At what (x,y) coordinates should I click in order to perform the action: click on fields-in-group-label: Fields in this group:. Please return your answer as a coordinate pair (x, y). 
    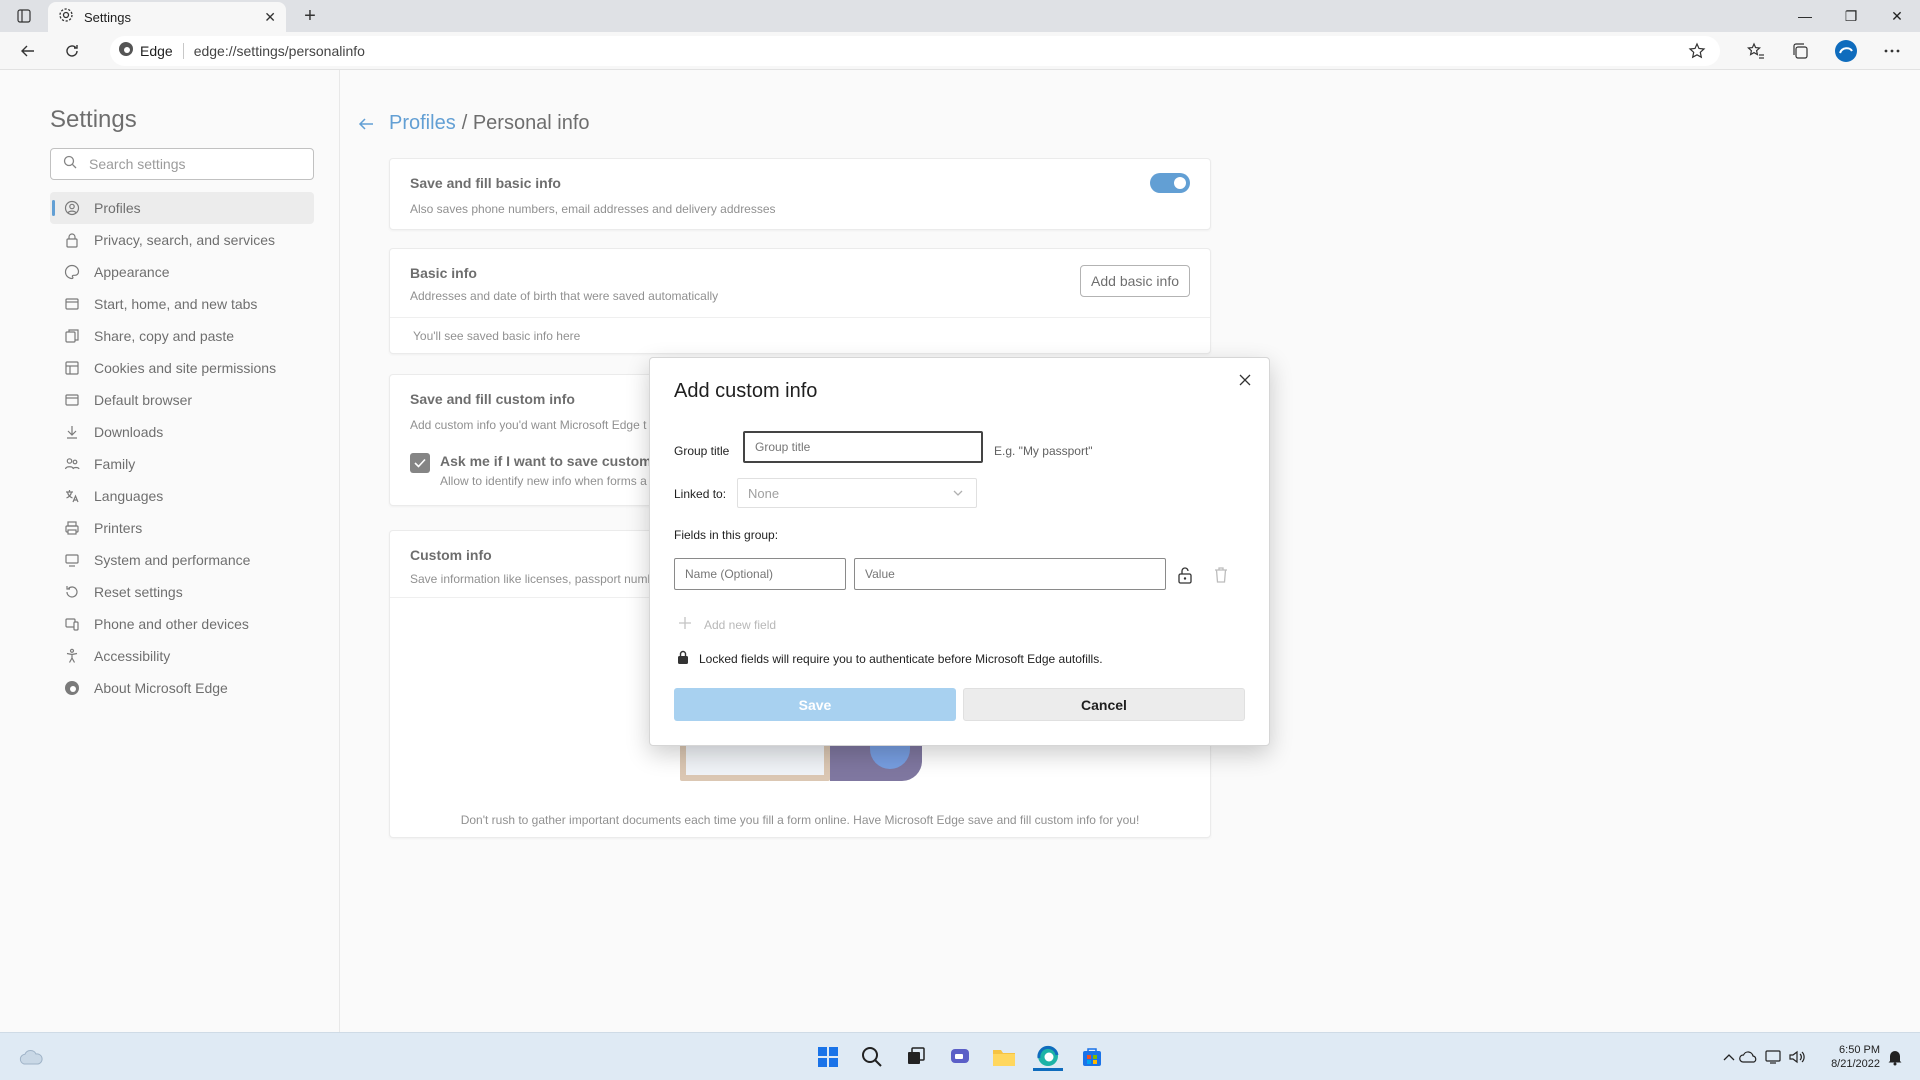
    Looking at the image, I should click on (726, 535).